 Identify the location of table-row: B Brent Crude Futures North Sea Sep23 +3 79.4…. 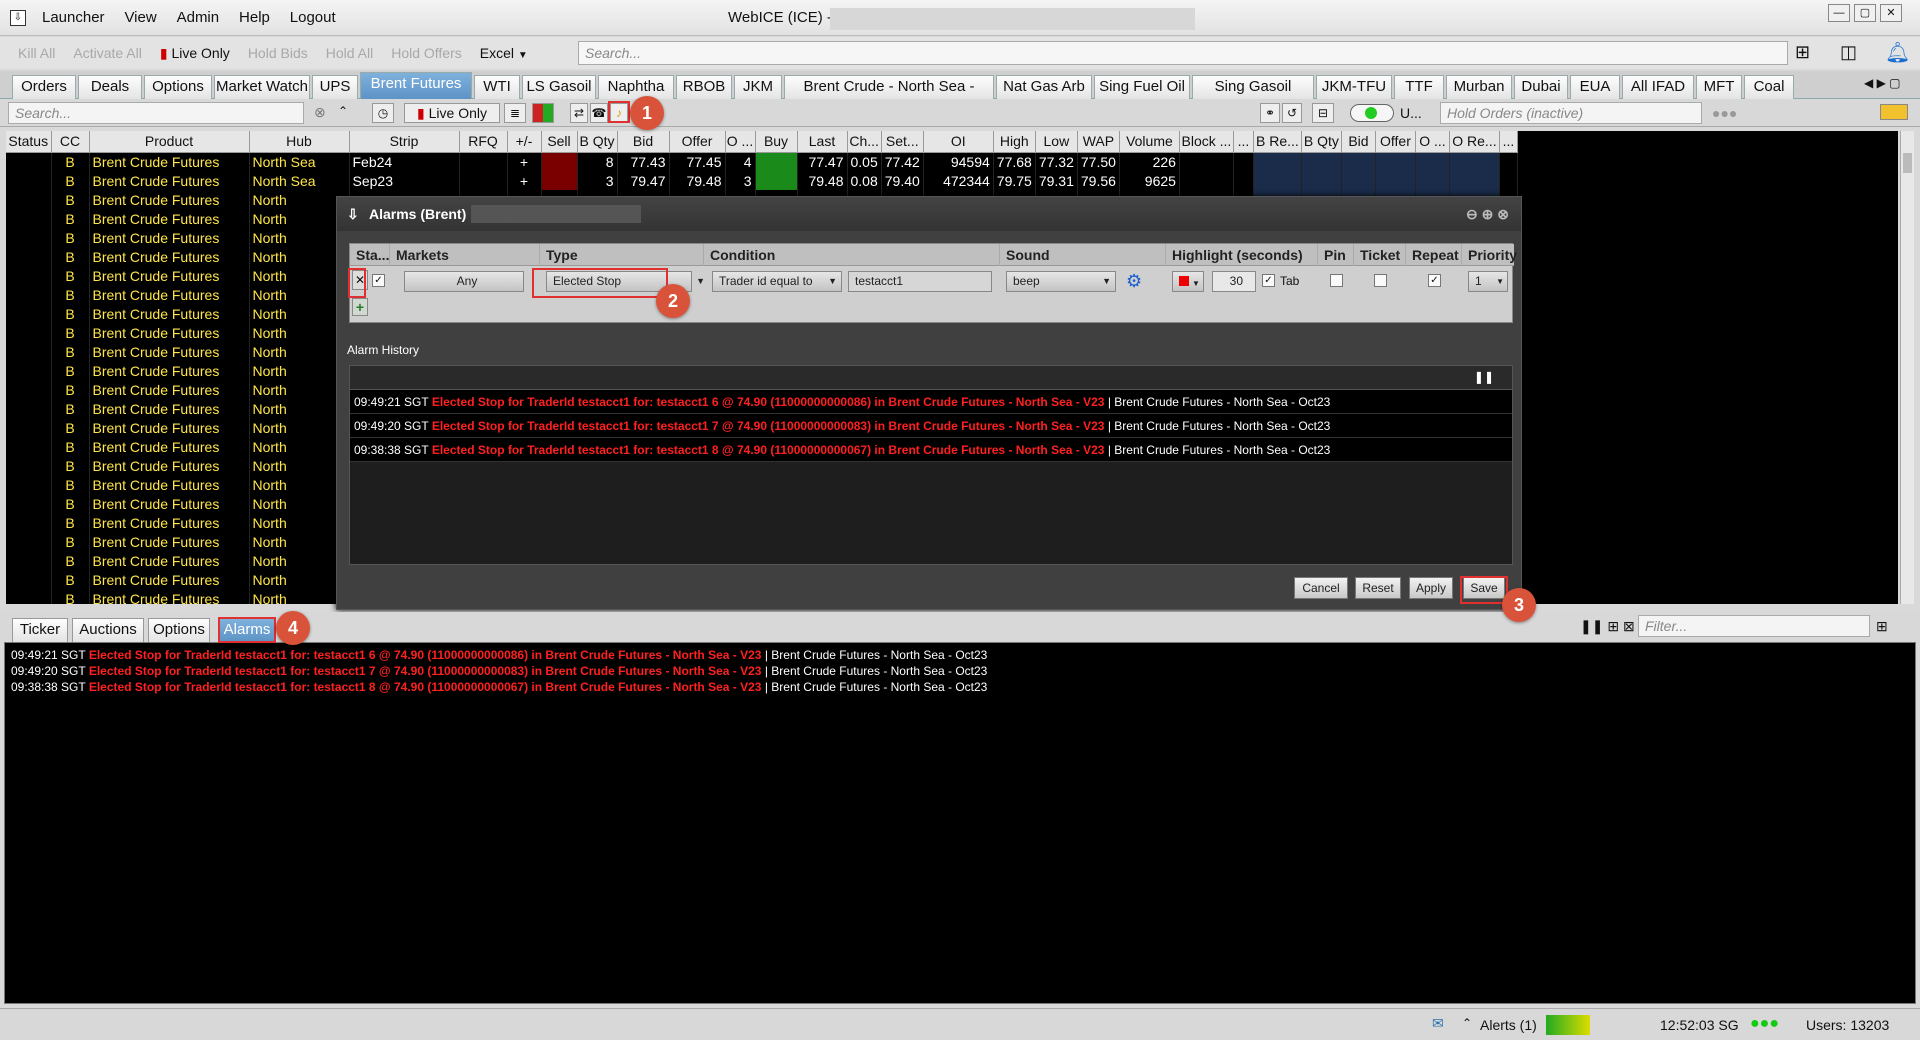
(762, 180).